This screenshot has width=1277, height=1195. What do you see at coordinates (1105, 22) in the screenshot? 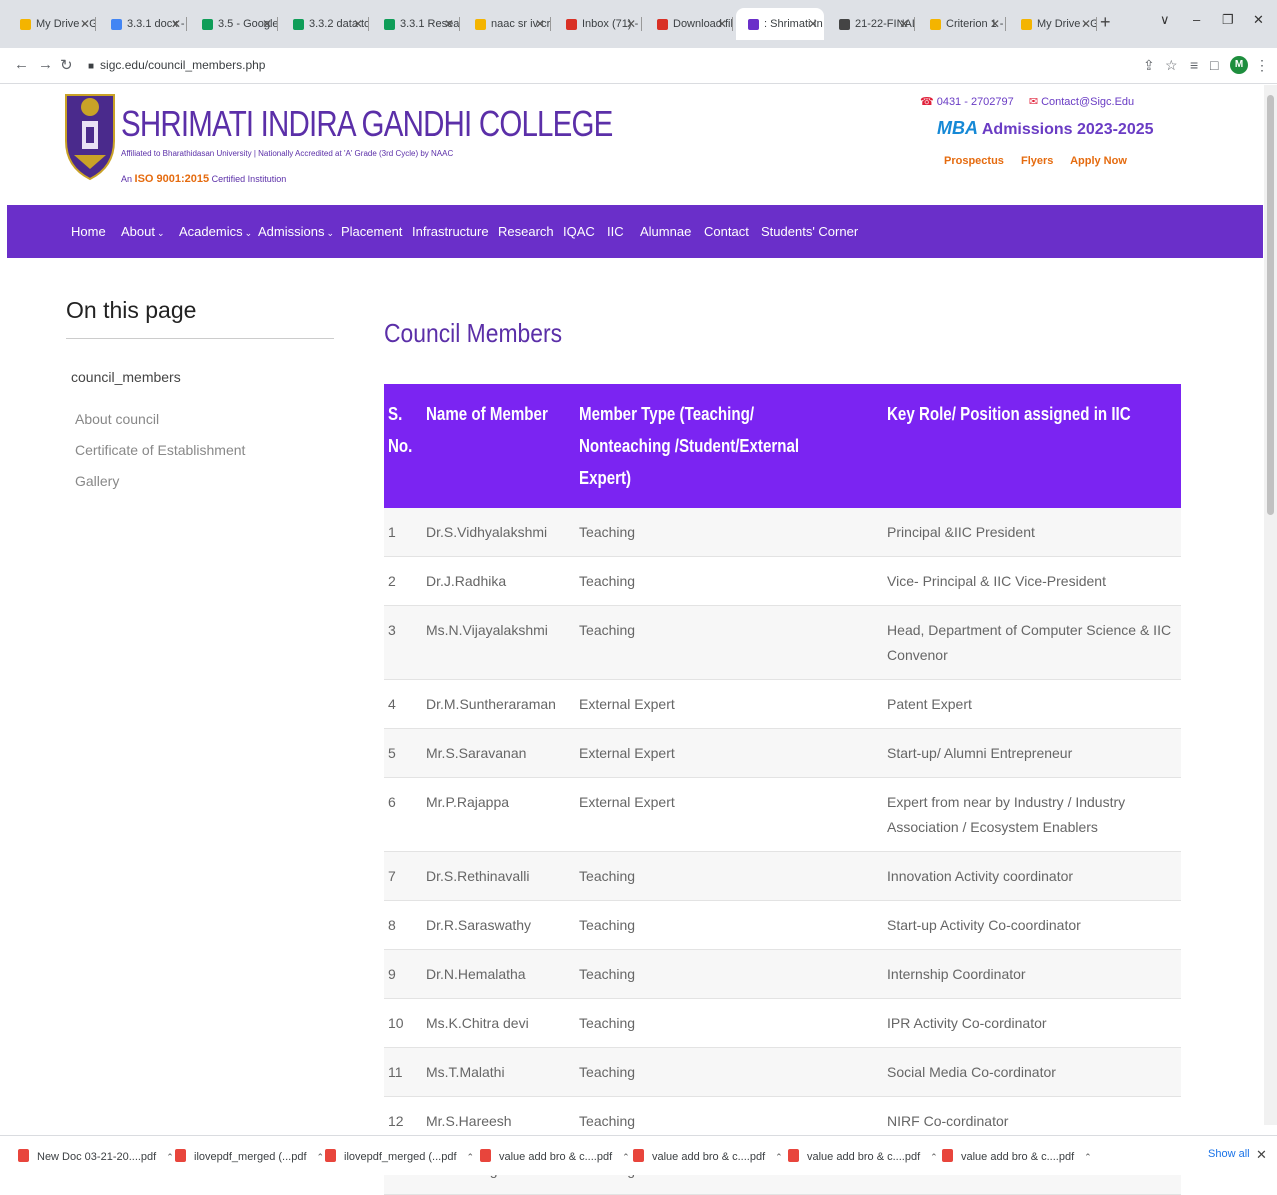
I see `new-tab-button: +` at bounding box center [1105, 22].